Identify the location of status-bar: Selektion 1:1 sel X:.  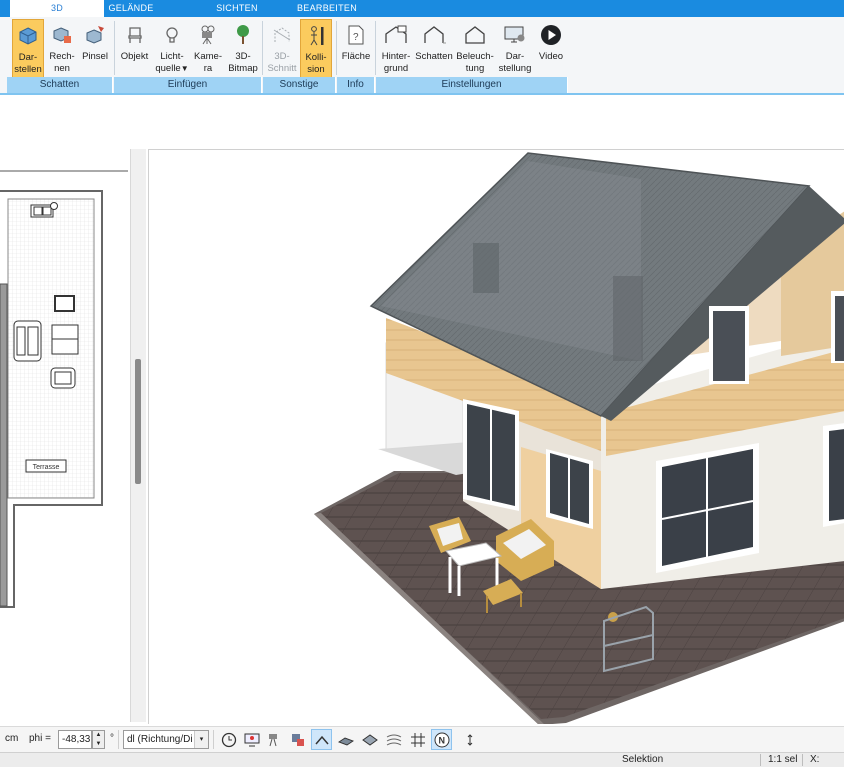
(422, 759).